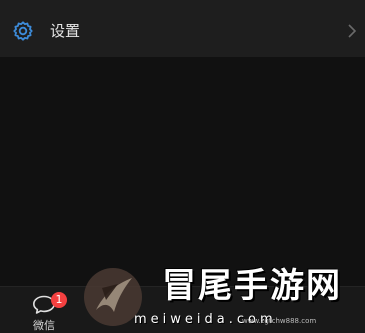 This screenshot has width=365, height=333. Describe the element at coordinates (252, 286) in the screenshot. I see `watermark-title: 冒尾手游网` at that location.